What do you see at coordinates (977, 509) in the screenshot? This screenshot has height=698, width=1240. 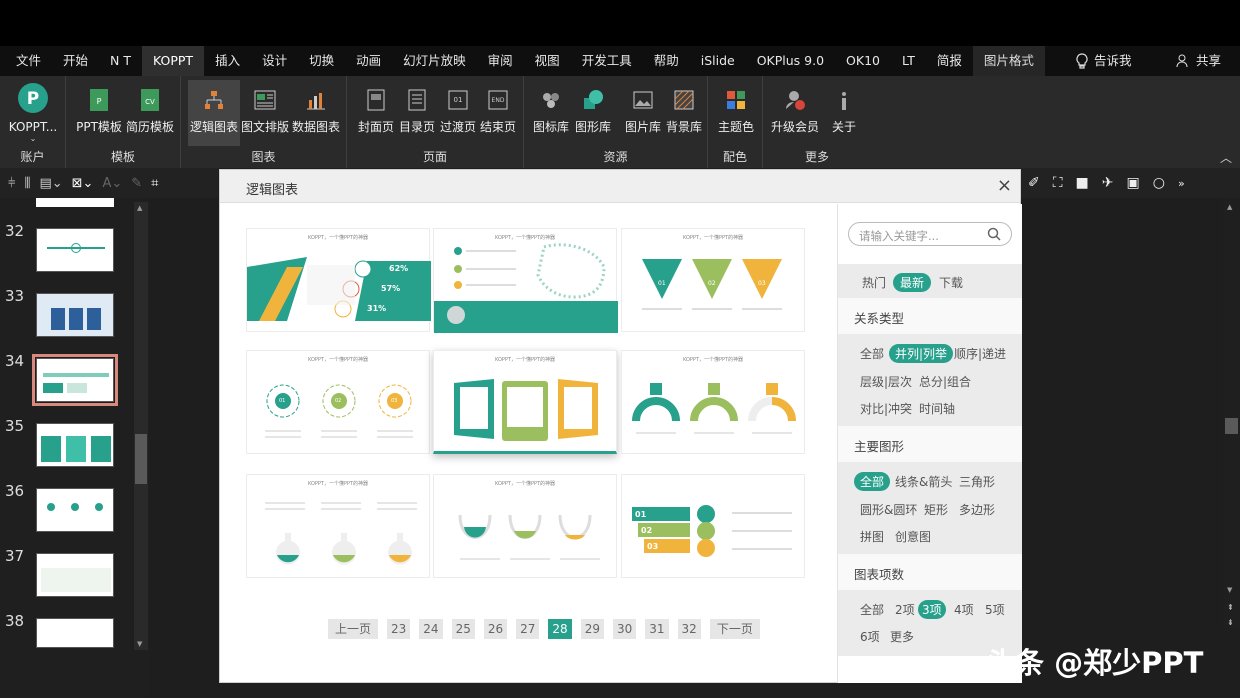 I see `tag-polygon: 多边形` at bounding box center [977, 509].